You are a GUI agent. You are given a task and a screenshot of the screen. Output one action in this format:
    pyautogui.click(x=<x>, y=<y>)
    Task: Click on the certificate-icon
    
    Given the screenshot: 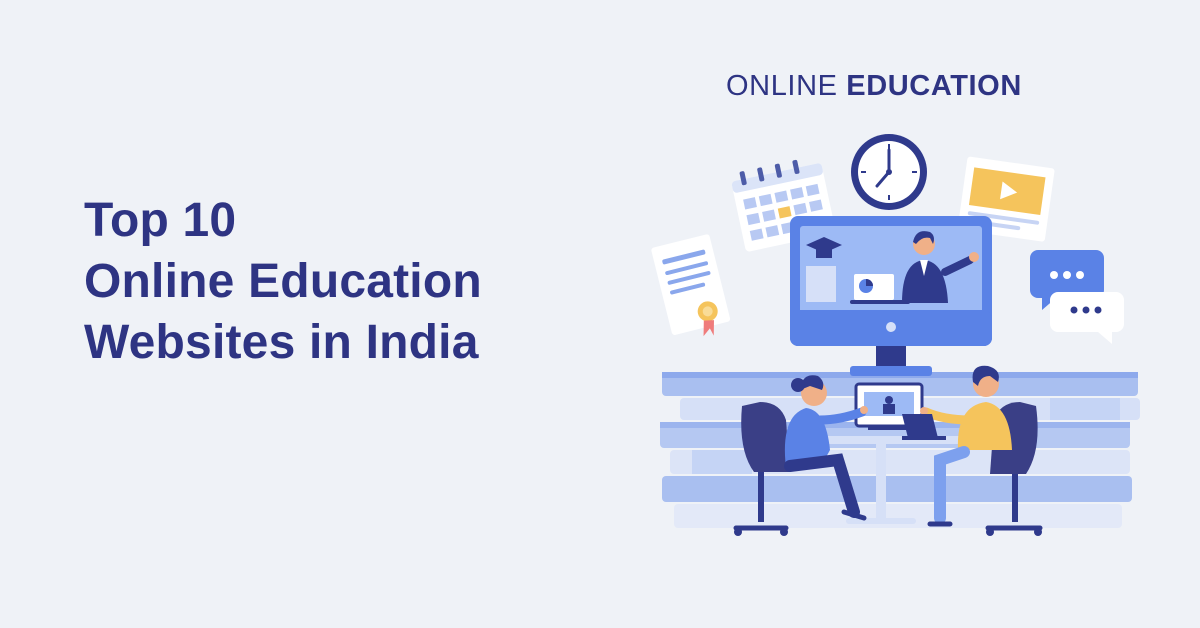 What is the action you would take?
    pyautogui.click(x=691, y=285)
    